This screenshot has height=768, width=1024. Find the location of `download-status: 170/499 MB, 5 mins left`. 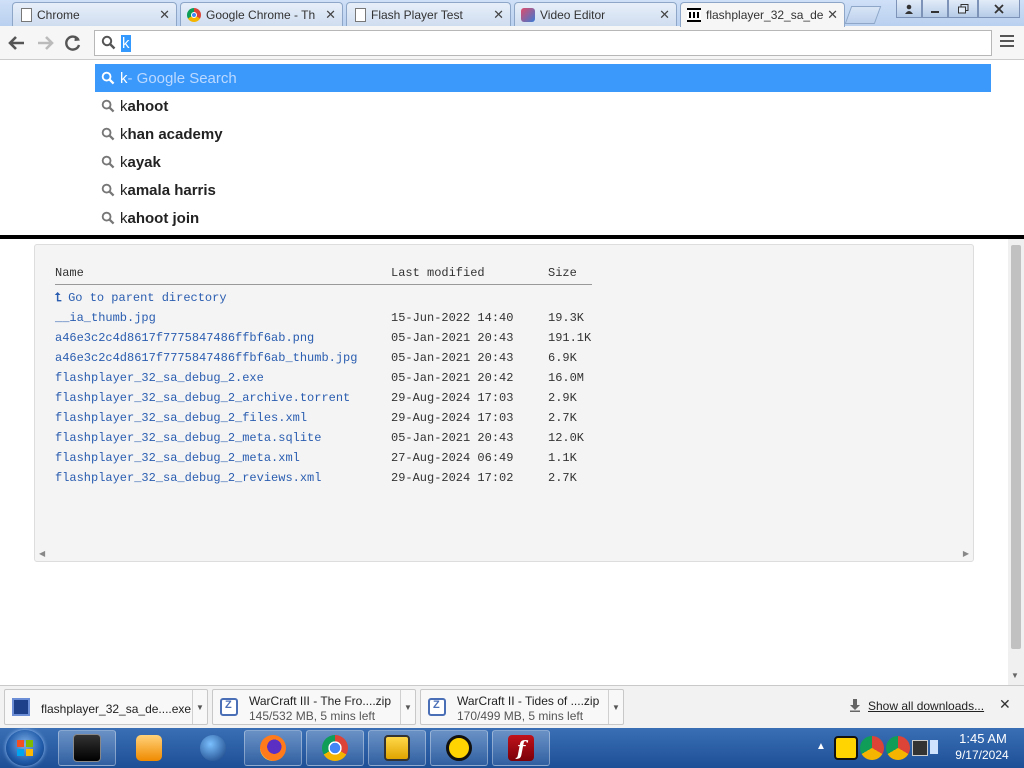

download-status: 170/499 MB, 5 mins left is located at coordinates (520, 716).